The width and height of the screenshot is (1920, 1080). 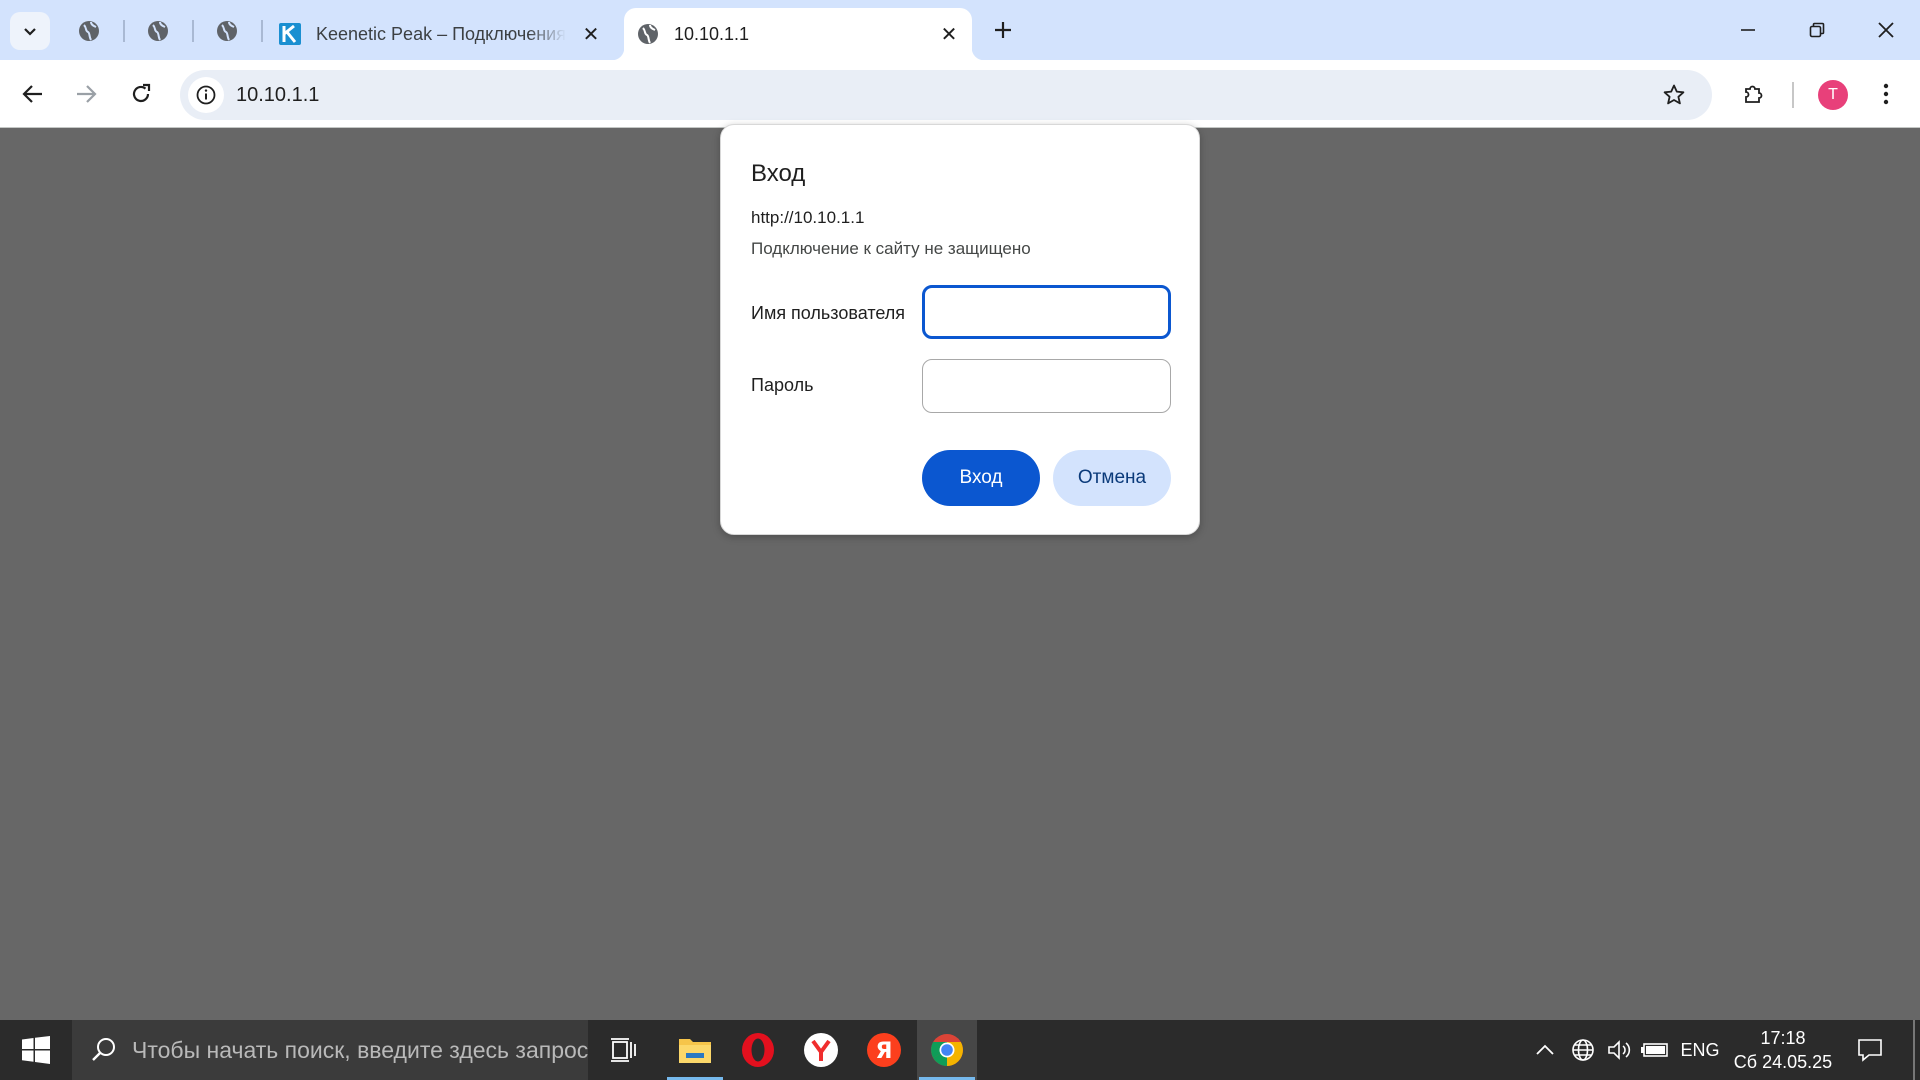 I want to click on toolbar-divider, so click(x=1793, y=95).